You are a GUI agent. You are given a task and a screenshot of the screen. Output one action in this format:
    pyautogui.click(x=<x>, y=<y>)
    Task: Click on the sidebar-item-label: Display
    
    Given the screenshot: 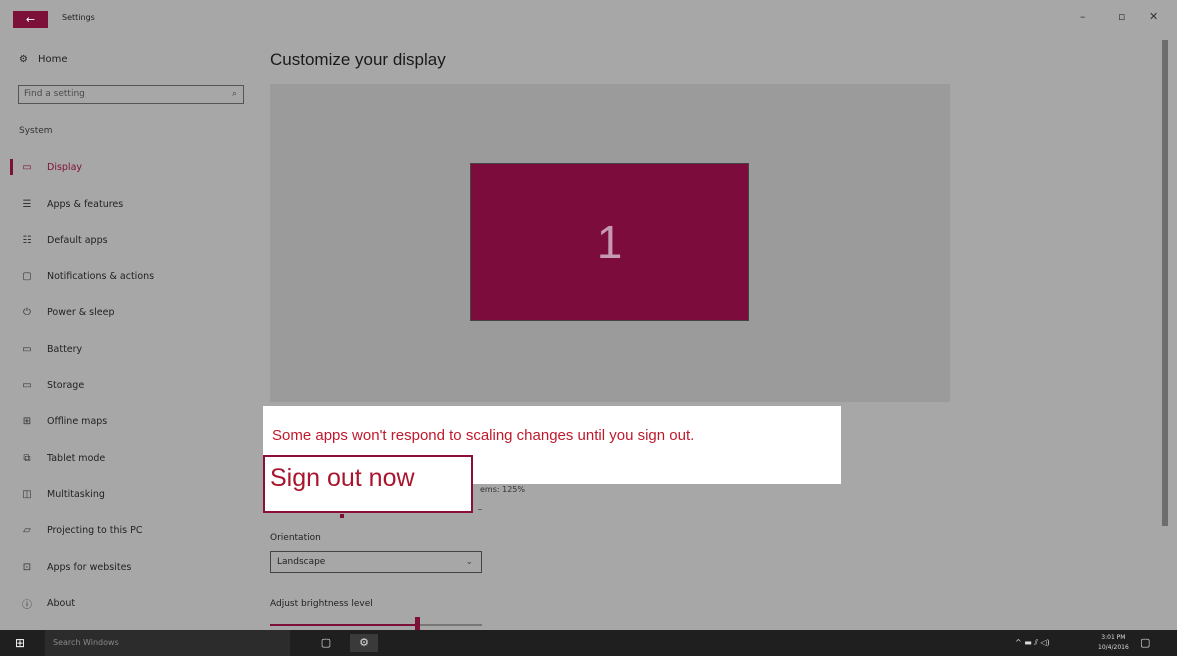 What is the action you would take?
    pyautogui.click(x=65, y=167)
    